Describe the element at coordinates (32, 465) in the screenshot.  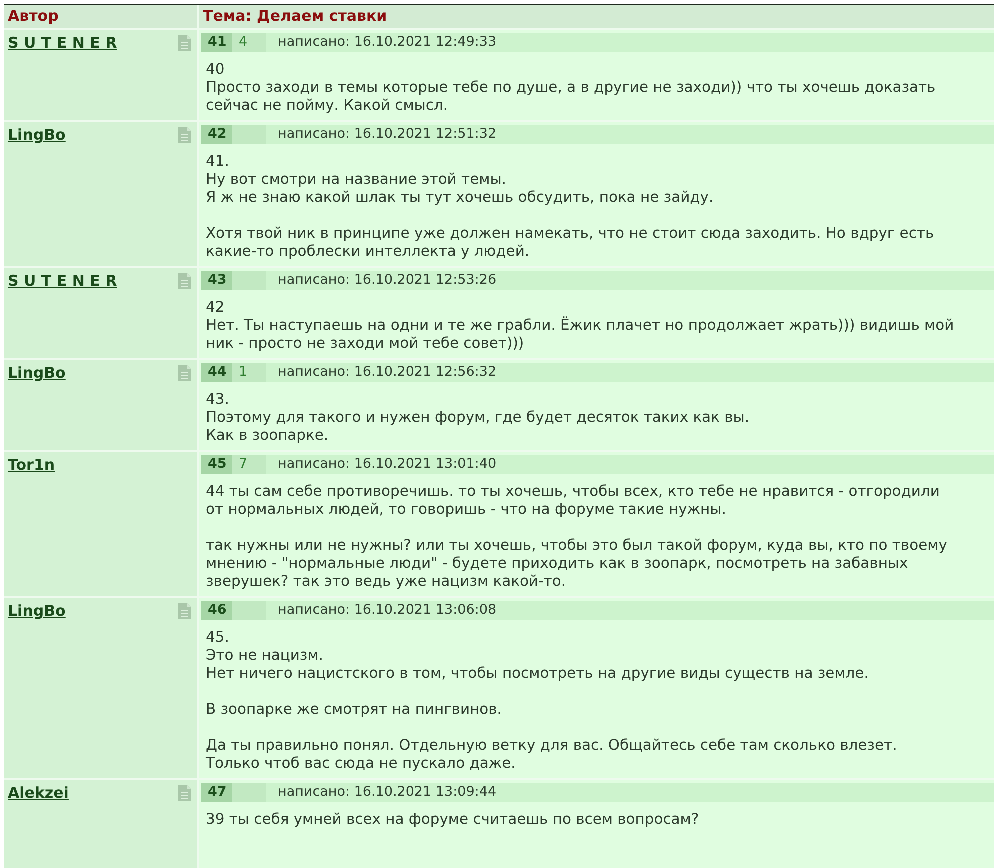
I see `author-link: Tor1n` at that location.